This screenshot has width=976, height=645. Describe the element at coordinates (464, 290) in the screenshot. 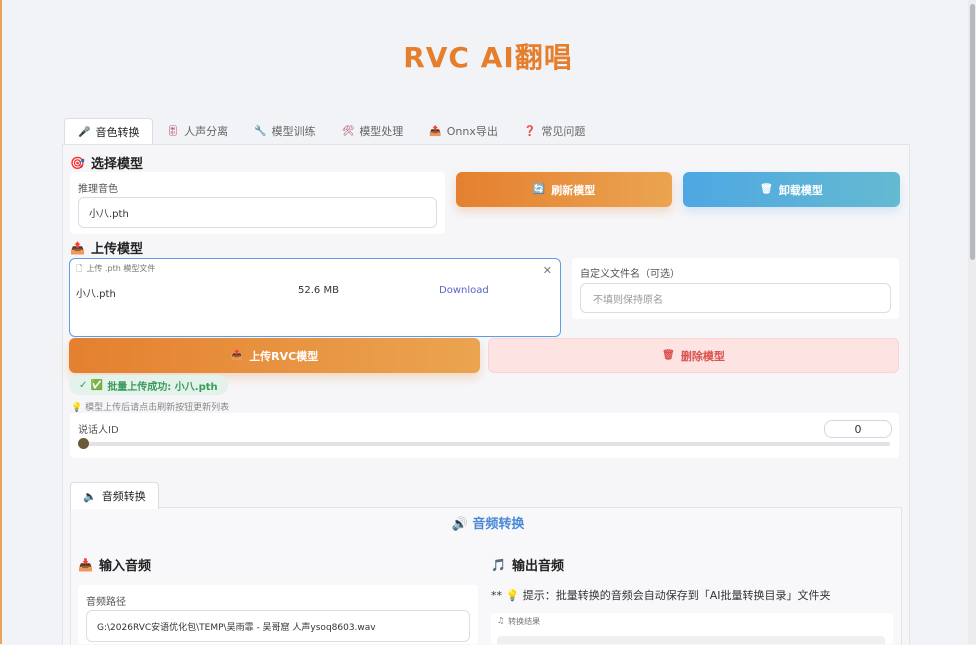

I see `download-link: Download` at that location.